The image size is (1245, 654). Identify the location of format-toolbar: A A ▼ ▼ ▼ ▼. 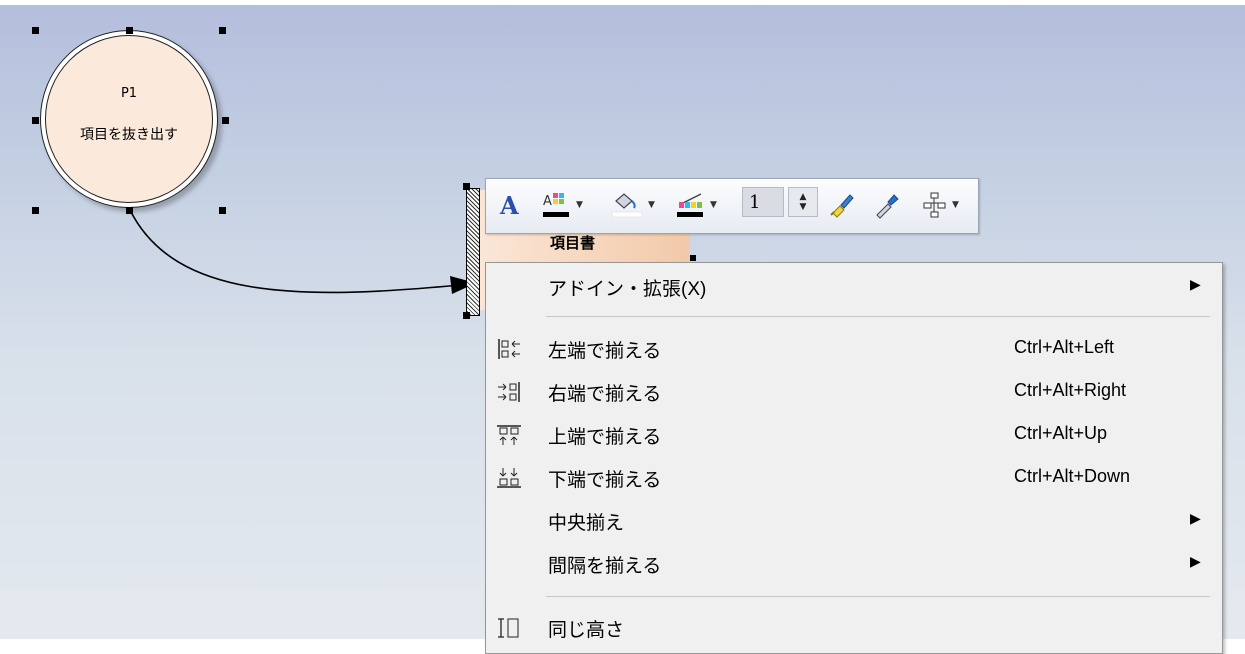
(732, 206).